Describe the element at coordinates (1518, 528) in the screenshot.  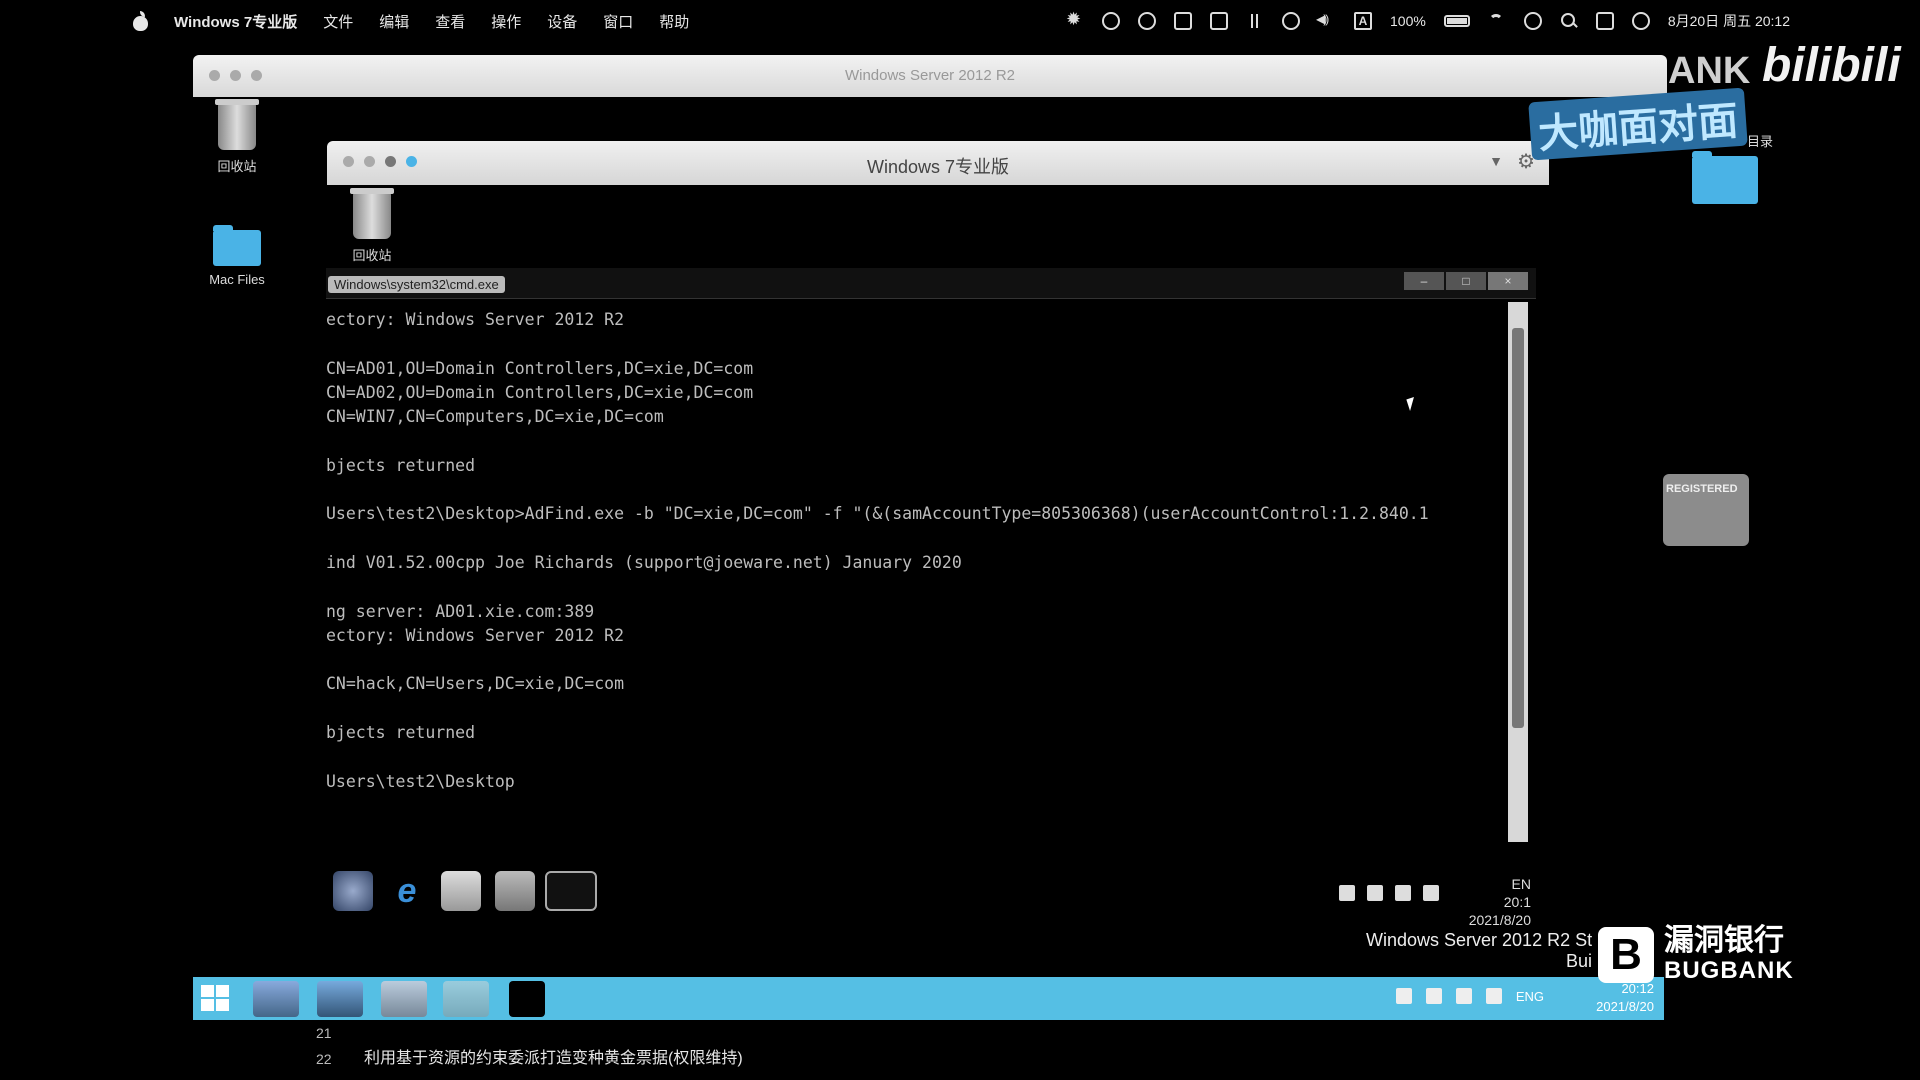
I see `cmd-scrollbar-thumb` at that location.